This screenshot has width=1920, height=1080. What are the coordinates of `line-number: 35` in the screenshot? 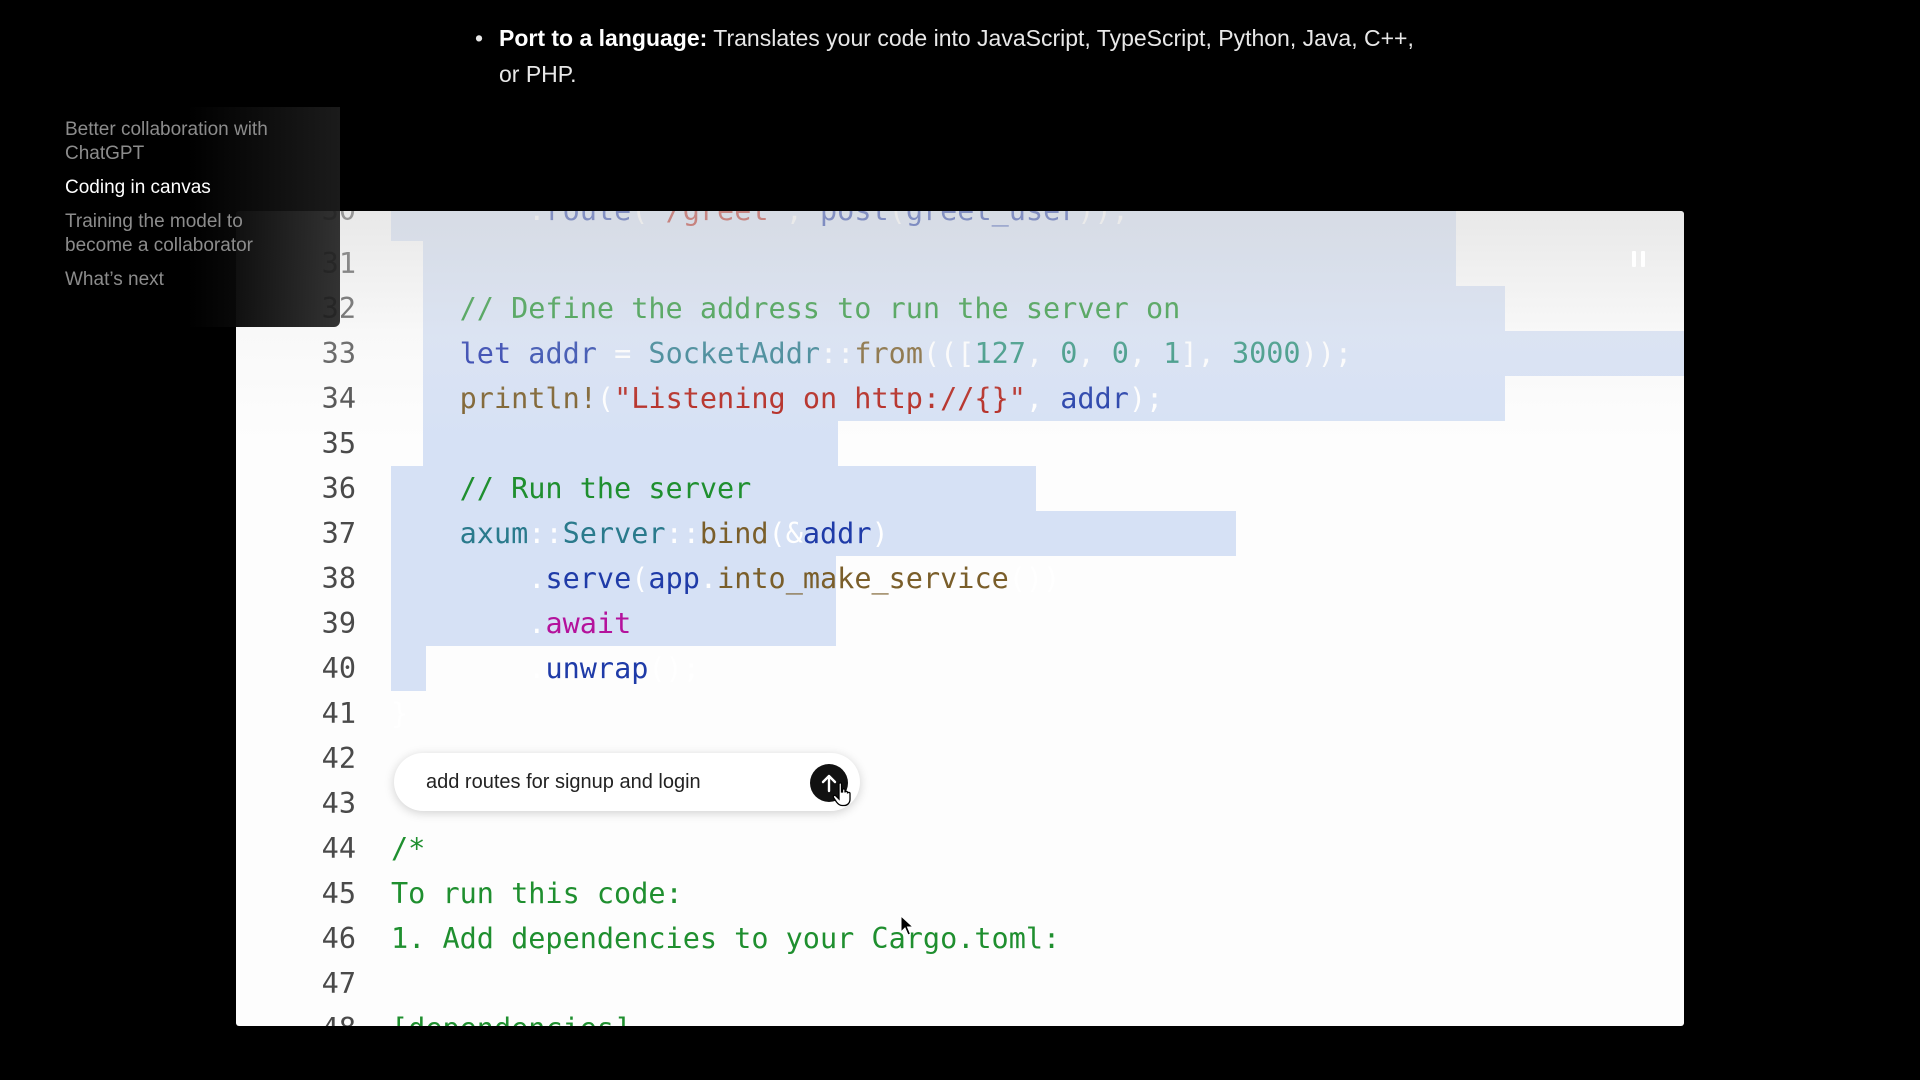 It's located at (338, 443).